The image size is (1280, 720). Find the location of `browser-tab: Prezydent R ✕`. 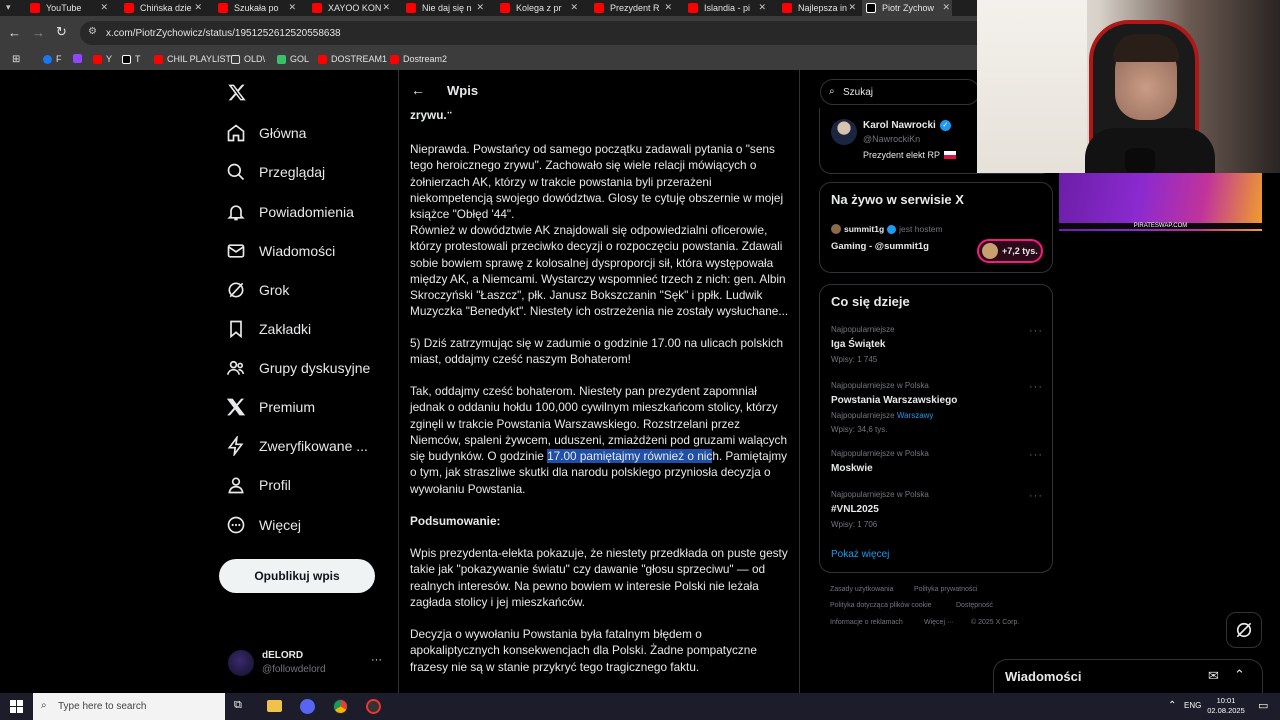

browser-tab: Prezydent R ✕ is located at coordinates (634, 8).